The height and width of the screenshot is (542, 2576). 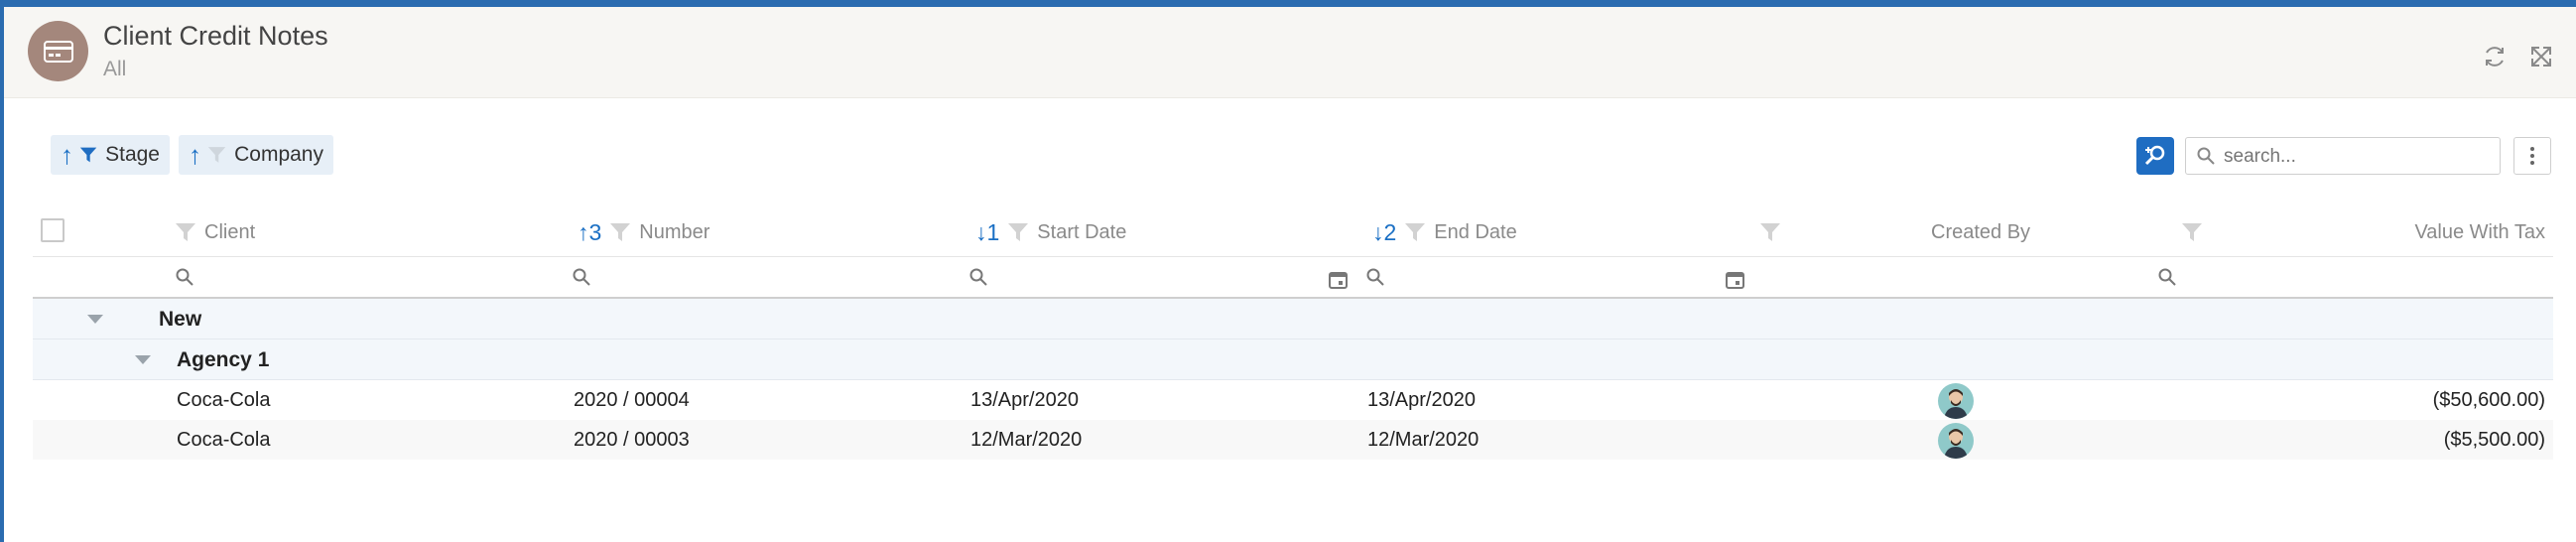 I want to click on page-title: Client Credit Notes, so click(x=216, y=36).